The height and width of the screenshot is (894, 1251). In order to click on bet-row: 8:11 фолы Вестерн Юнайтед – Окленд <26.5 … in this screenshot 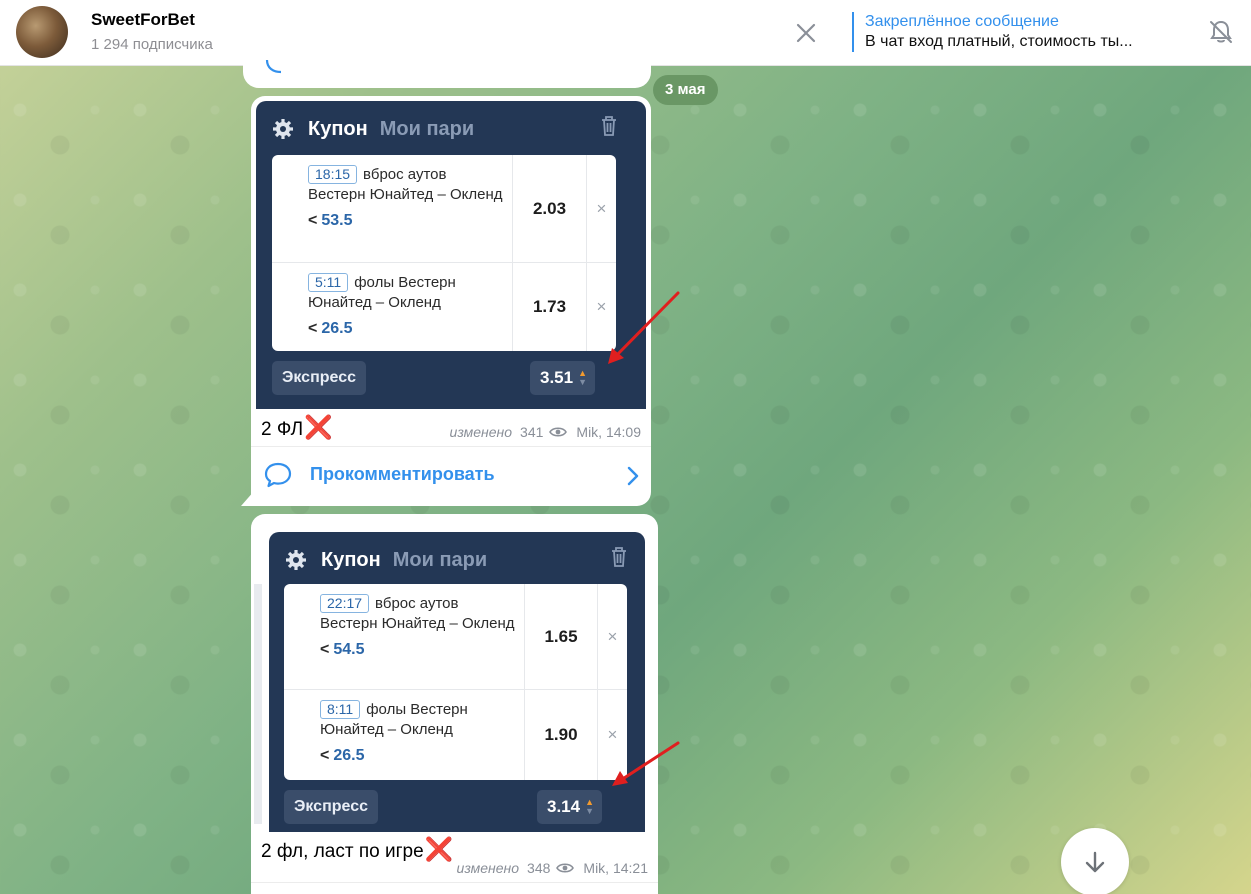, I will do `click(455, 735)`.